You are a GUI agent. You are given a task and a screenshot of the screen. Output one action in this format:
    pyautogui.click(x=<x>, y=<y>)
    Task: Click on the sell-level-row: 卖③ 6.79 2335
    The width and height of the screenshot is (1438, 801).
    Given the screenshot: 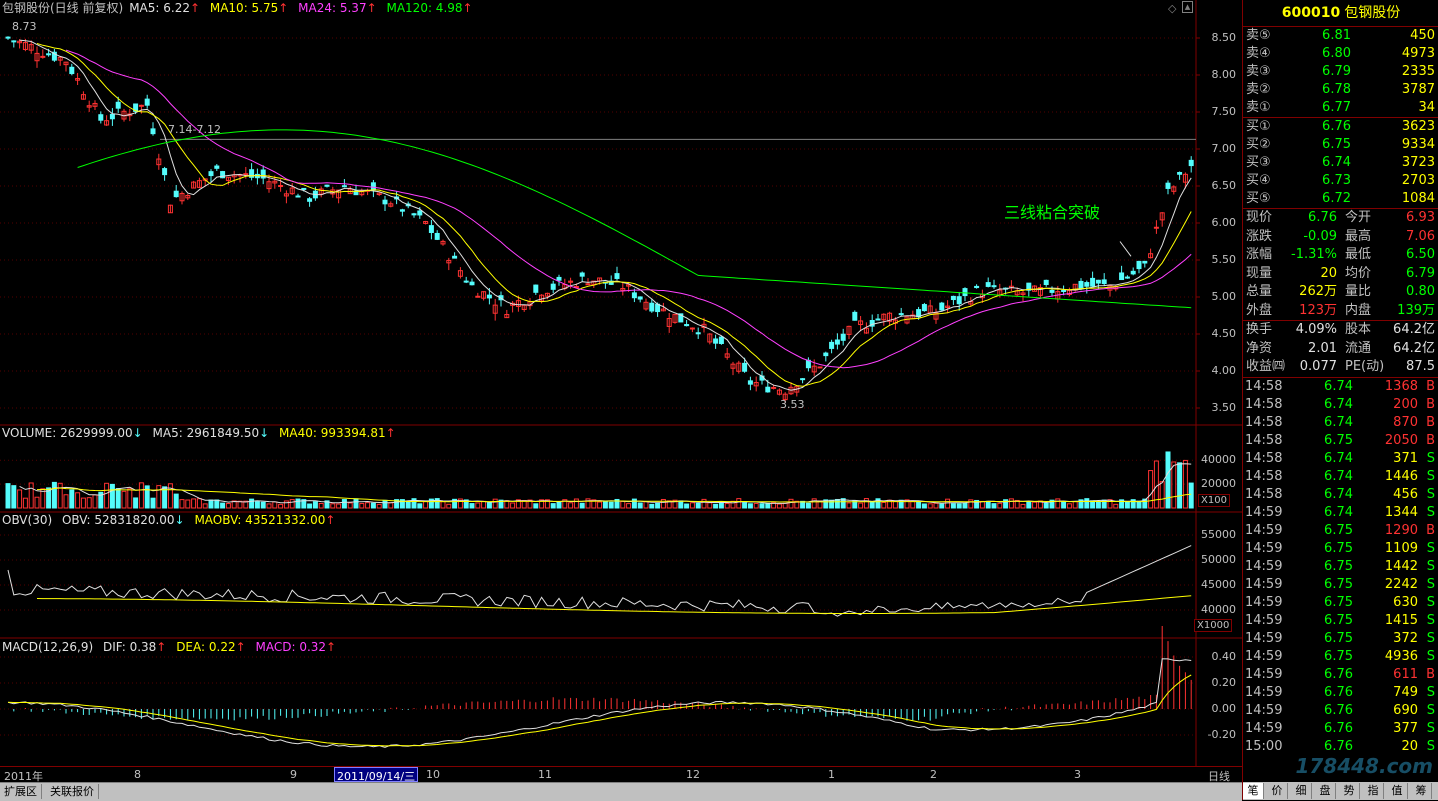 What is the action you would take?
    pyautogui.click(x=1340, y=72)
    